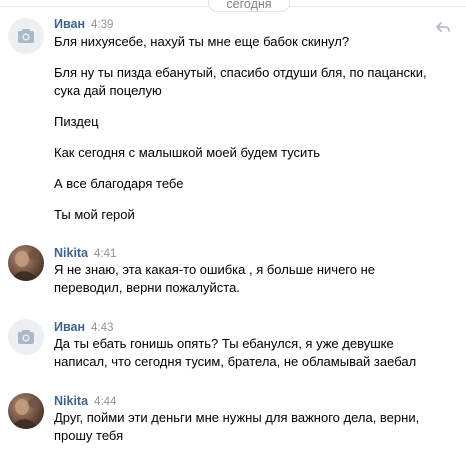  Describe the element at coordinates (102, 328) in the screenshot. I see `message-time: 4:43` at that location.